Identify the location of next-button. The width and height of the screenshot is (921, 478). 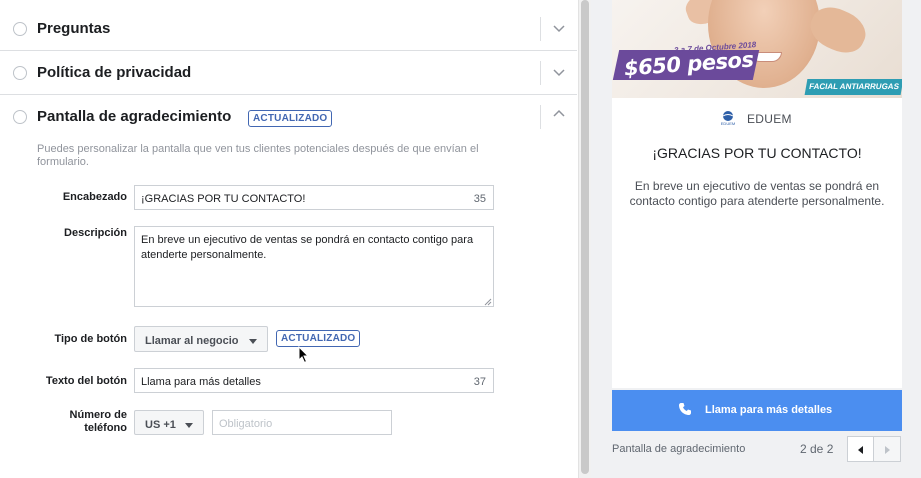
(887, 449).